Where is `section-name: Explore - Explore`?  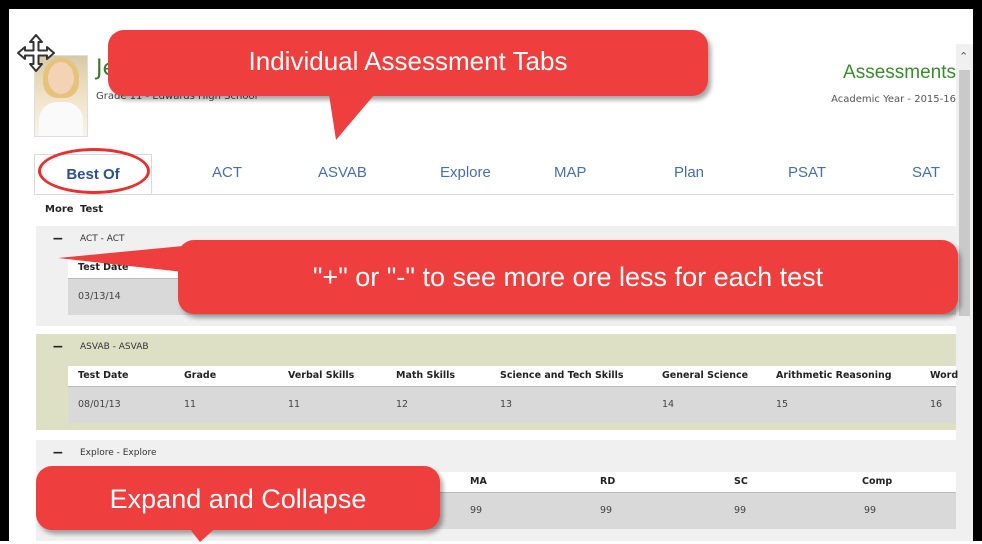 section-name: Explore - Explore is located at coordinates (118, 453).